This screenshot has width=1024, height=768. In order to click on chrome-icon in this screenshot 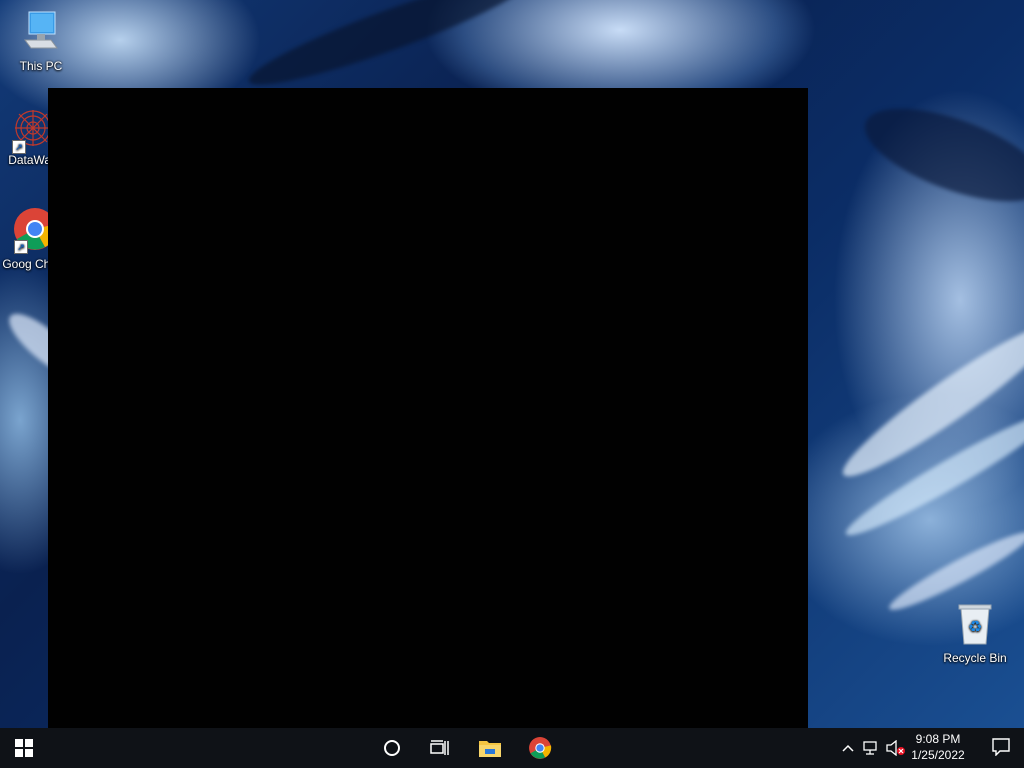, I will do `click(540, 748)`.